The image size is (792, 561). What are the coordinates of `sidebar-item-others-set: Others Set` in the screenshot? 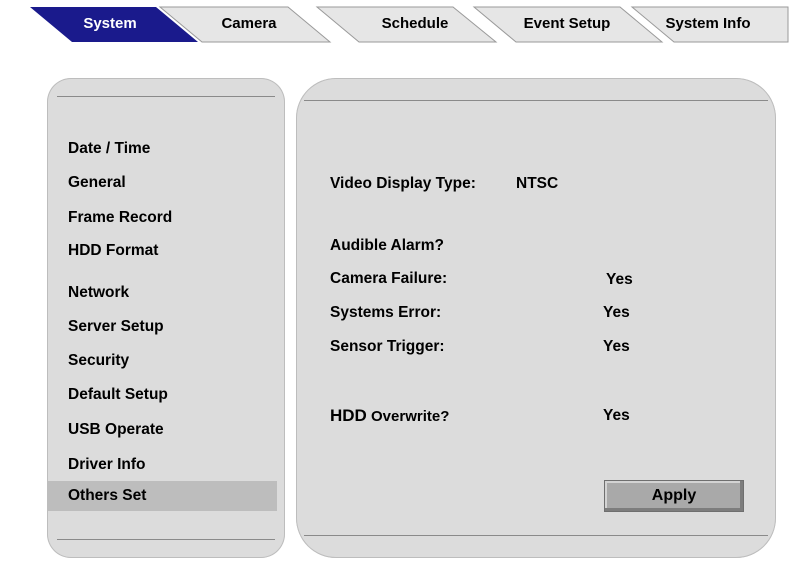 It's located at (162, 496).